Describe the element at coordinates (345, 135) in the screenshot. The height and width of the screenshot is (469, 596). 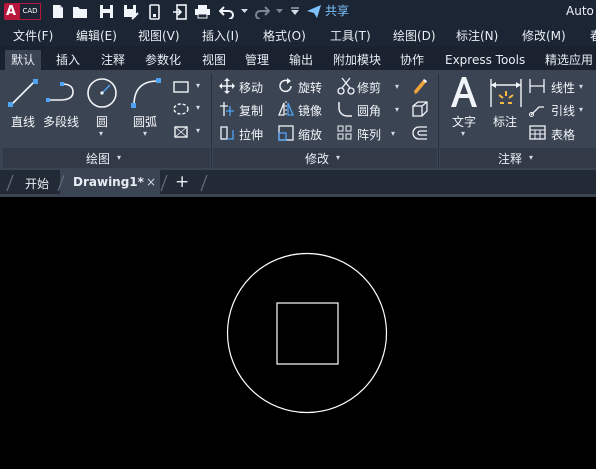
I see `array-icon` at that location.